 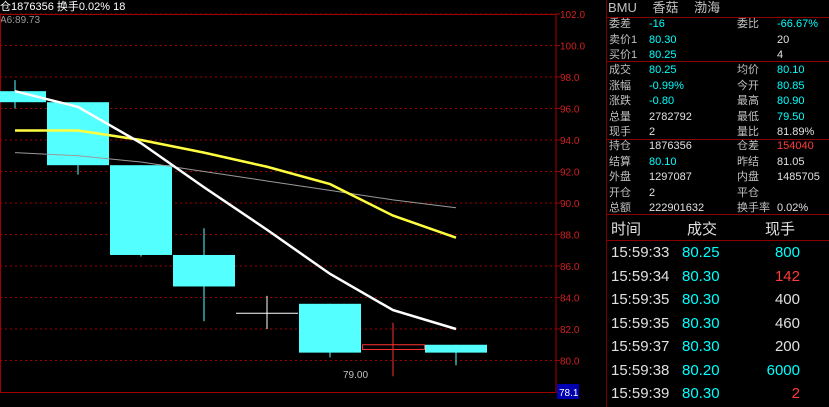 I want to click on tick-row: 15:59:35 80.30 400, so click(x=718, y=300).